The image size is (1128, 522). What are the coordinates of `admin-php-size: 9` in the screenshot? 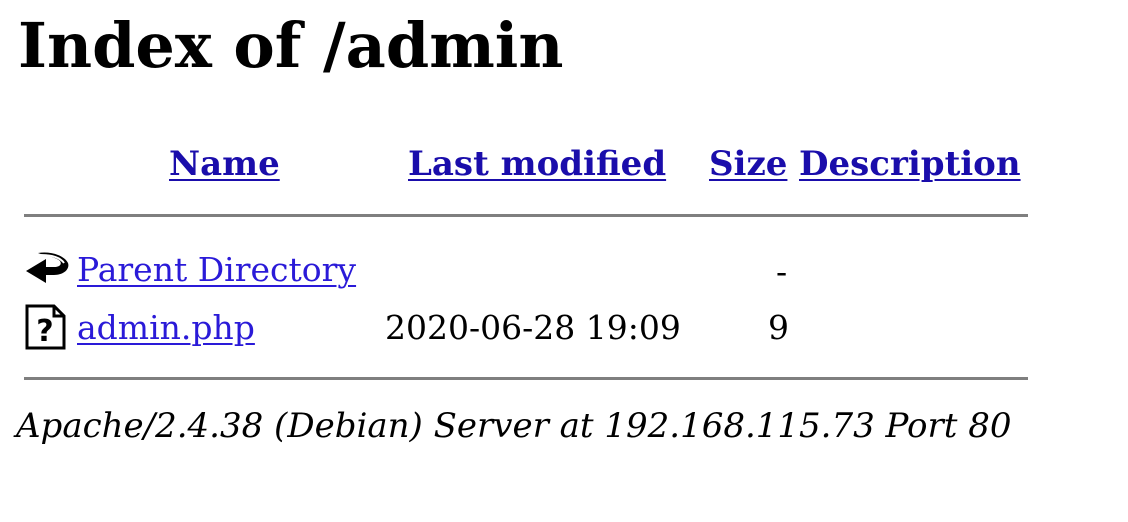 It's located at (778, 327).